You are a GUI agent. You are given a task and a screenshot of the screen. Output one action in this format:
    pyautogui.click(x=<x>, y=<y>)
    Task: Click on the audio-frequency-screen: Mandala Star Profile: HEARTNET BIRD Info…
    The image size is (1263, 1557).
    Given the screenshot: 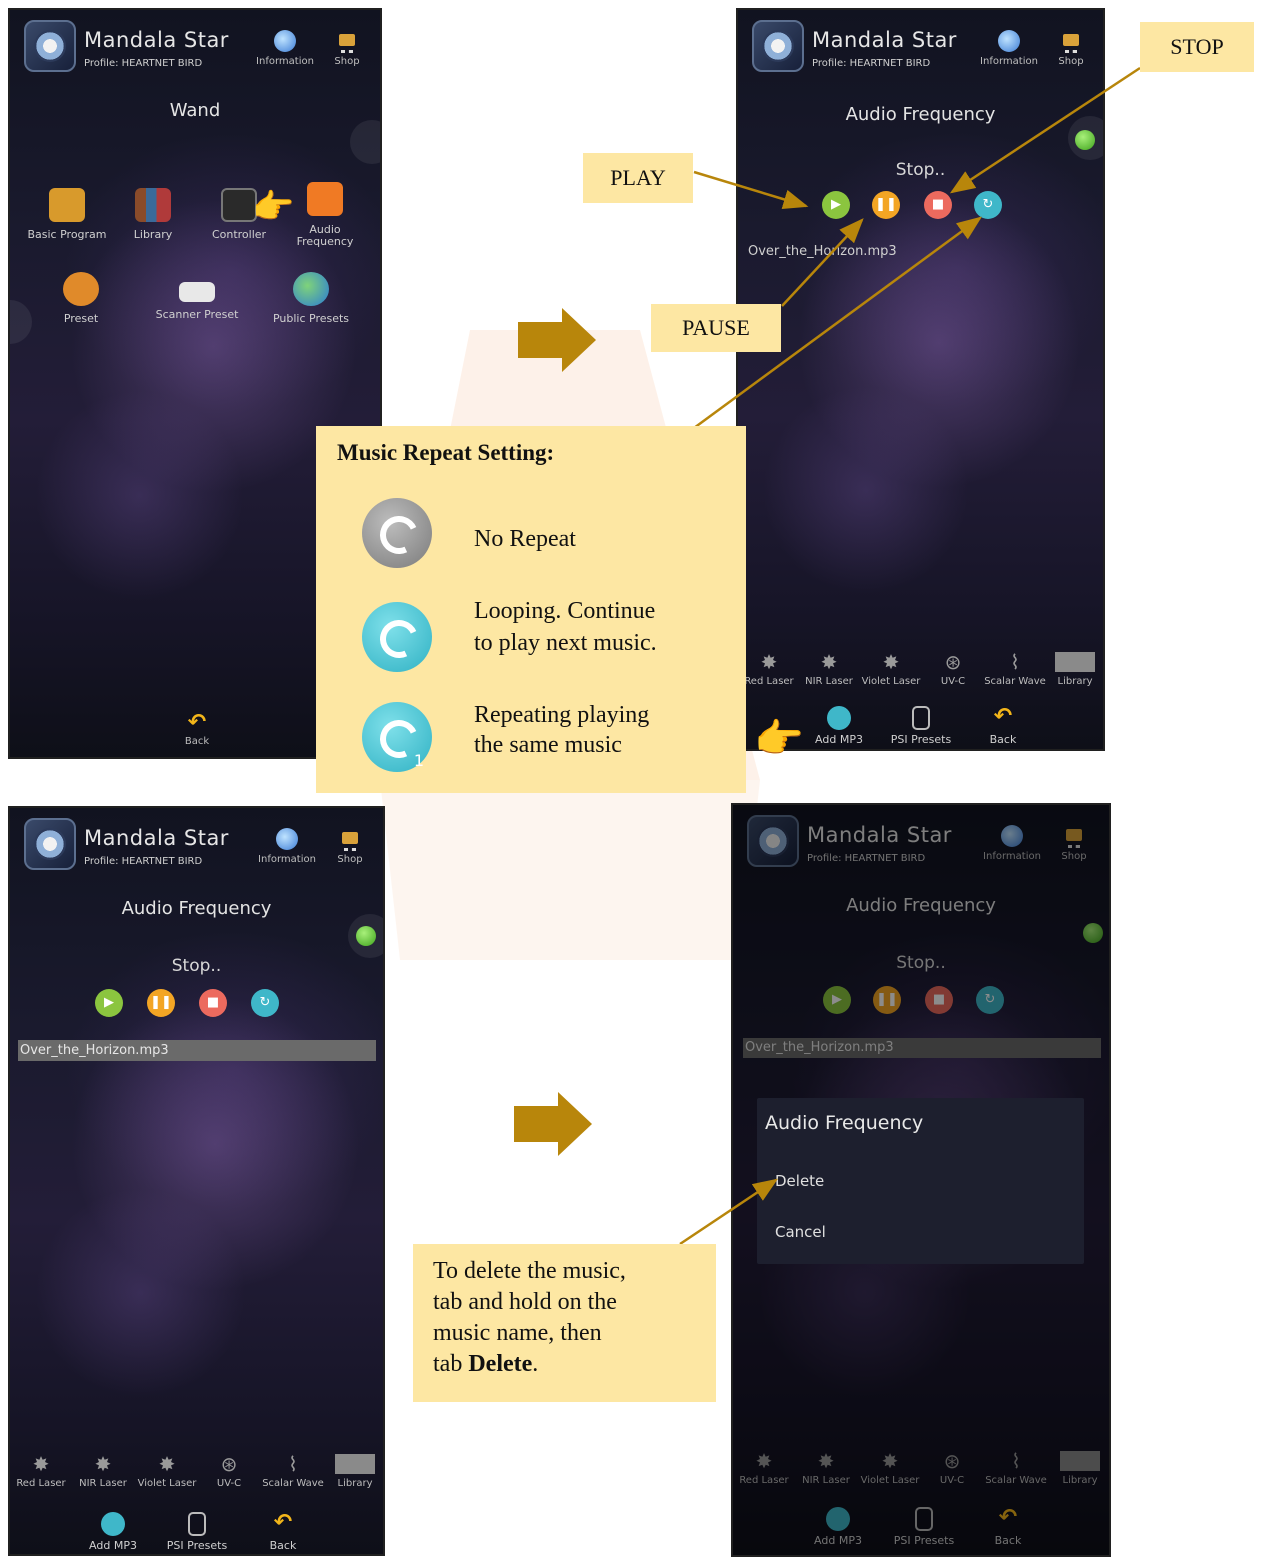 What is the action you would take?
    pyautogui.click(x=920, y=379)
    